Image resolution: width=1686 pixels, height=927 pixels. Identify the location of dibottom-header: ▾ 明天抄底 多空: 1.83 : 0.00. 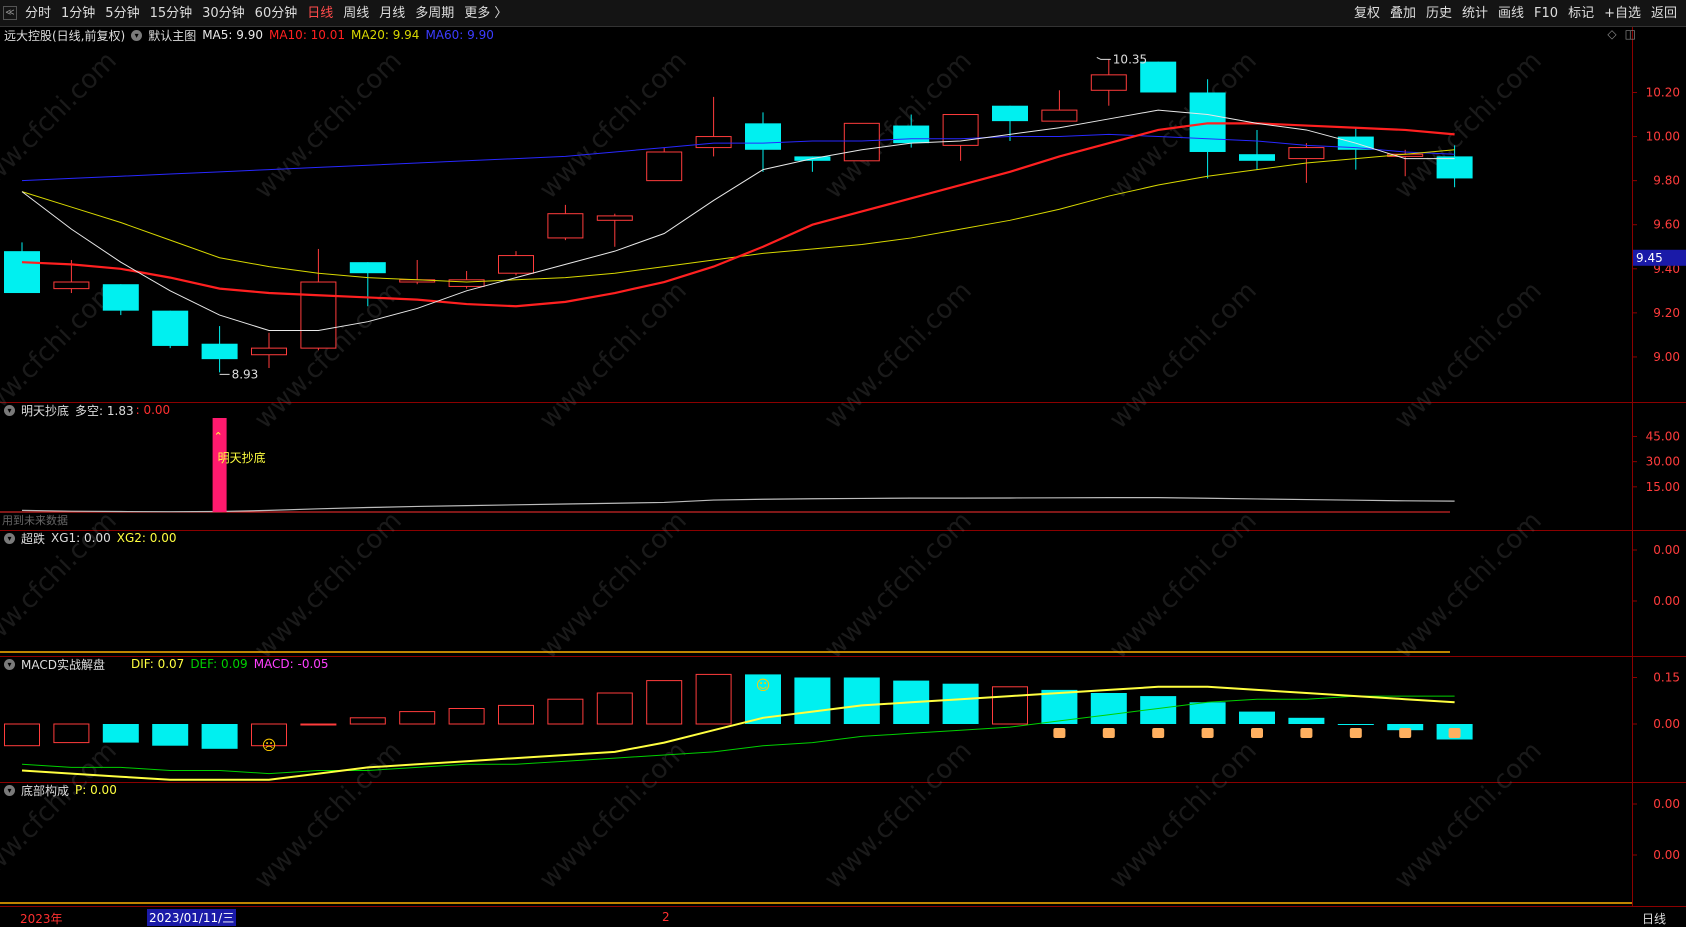
(87, 410).